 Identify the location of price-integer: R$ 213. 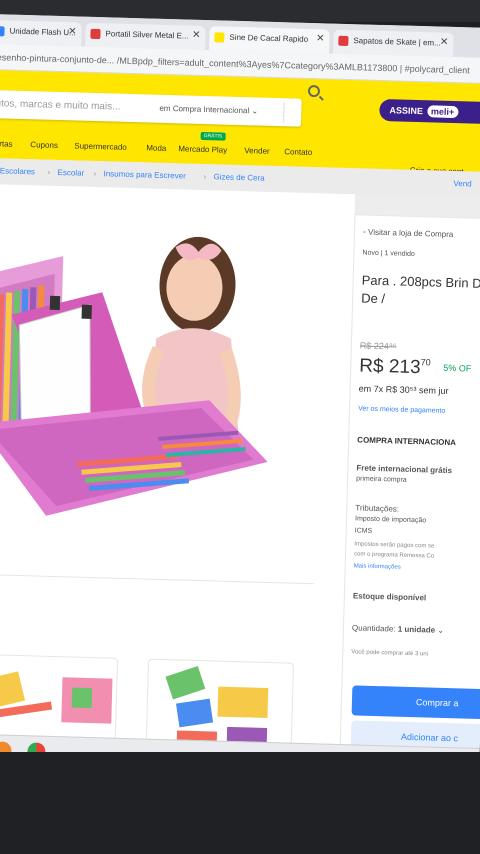
(390, 367).